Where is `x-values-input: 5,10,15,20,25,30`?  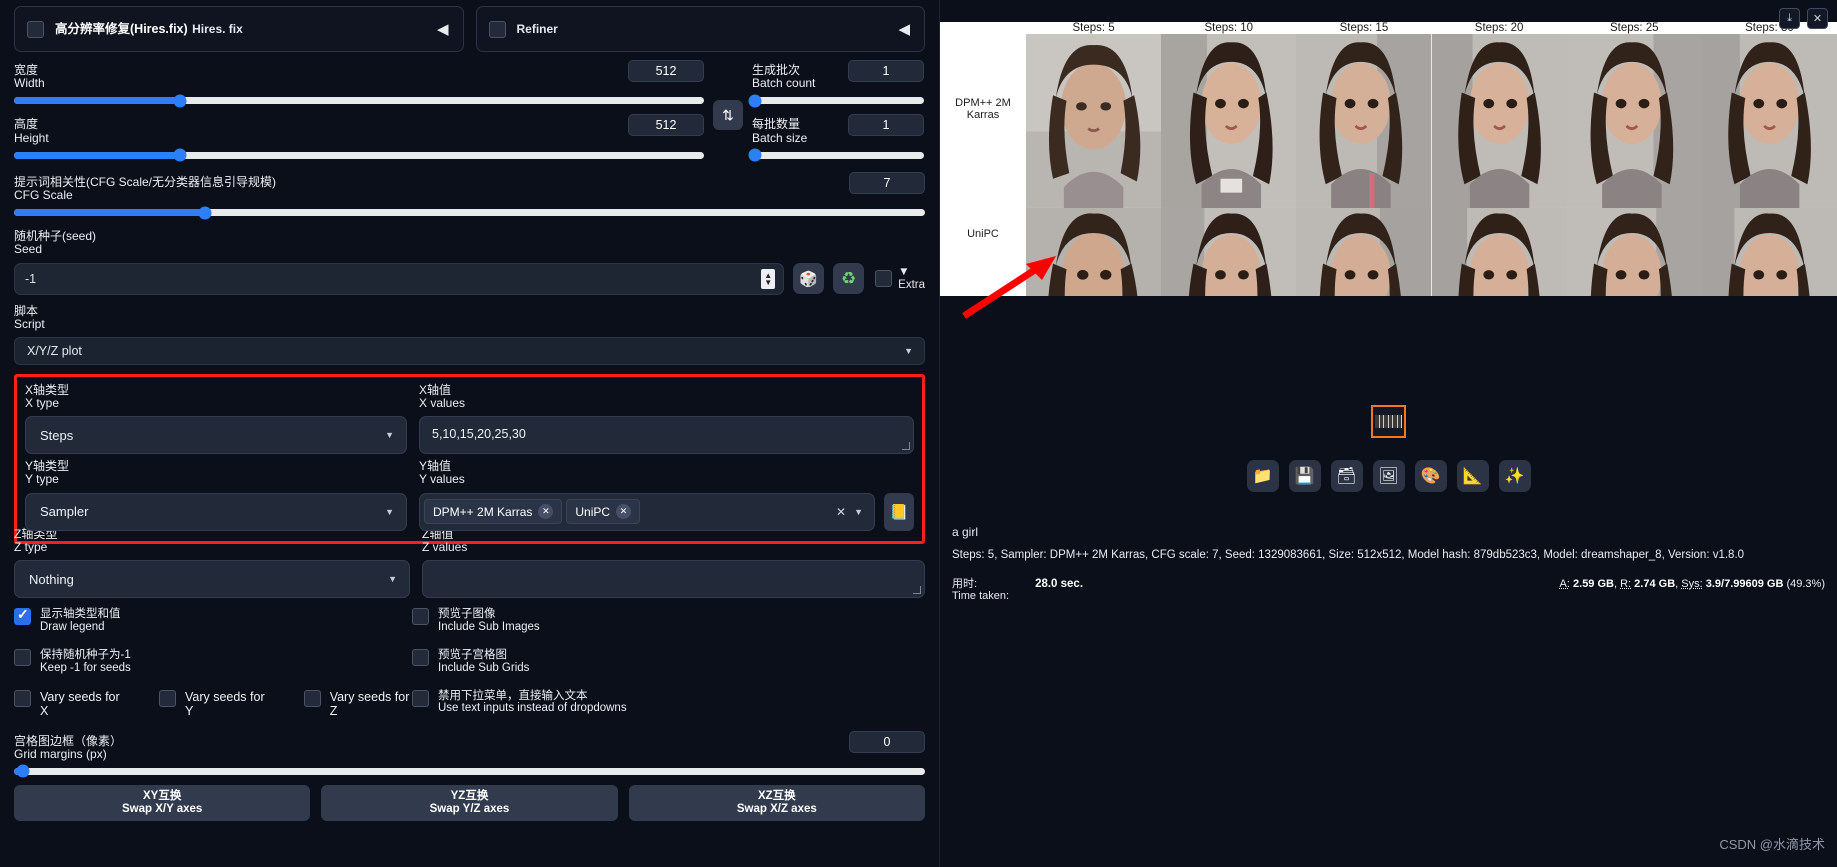 x-values-input: 5,10,15,20,25,30 is located at coordinates (666, 435).